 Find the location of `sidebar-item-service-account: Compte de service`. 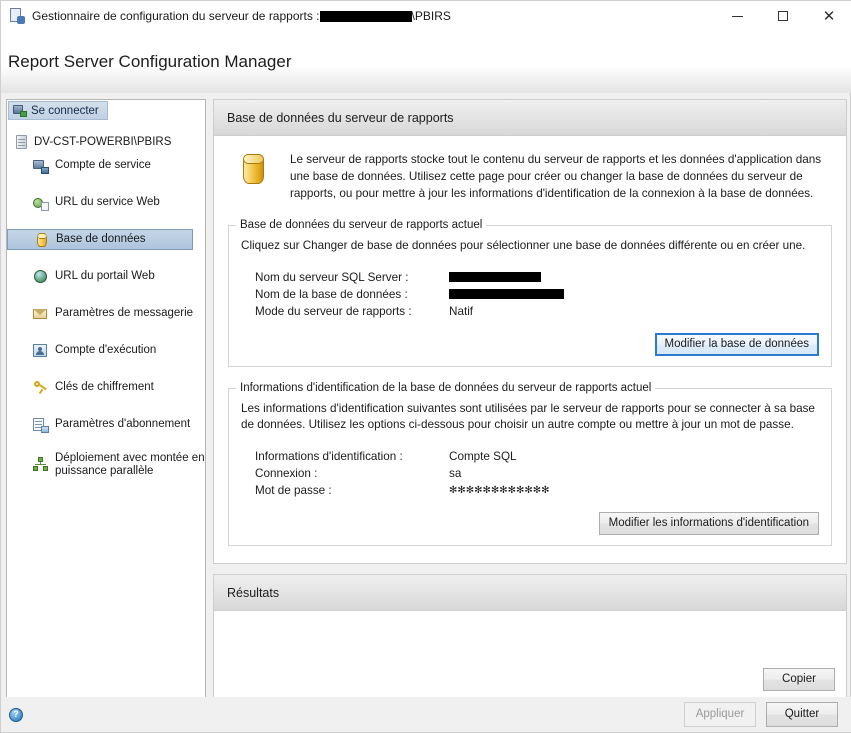

sidebar-item-service-account: Compte de service is located at coordinates (113, 165).